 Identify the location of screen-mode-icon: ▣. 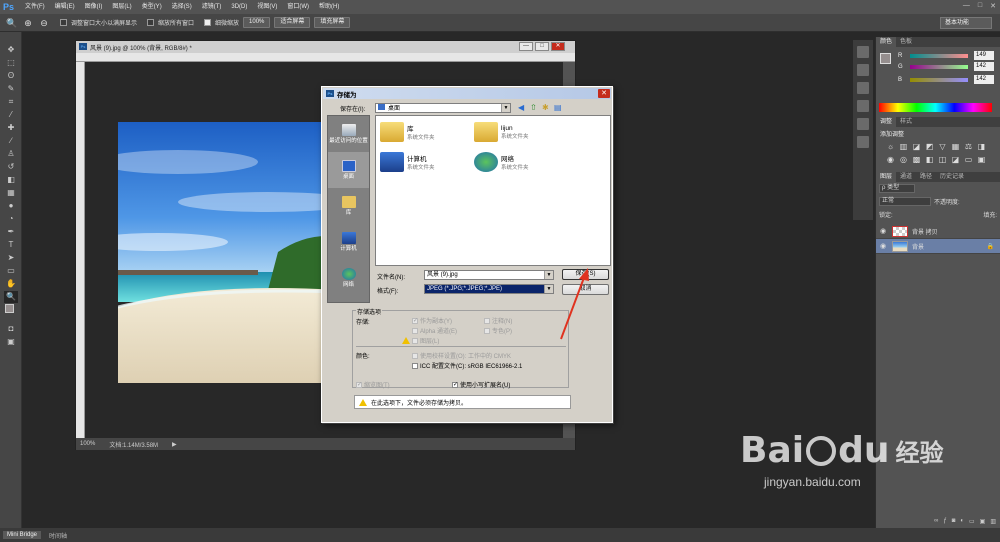
(11, 342).